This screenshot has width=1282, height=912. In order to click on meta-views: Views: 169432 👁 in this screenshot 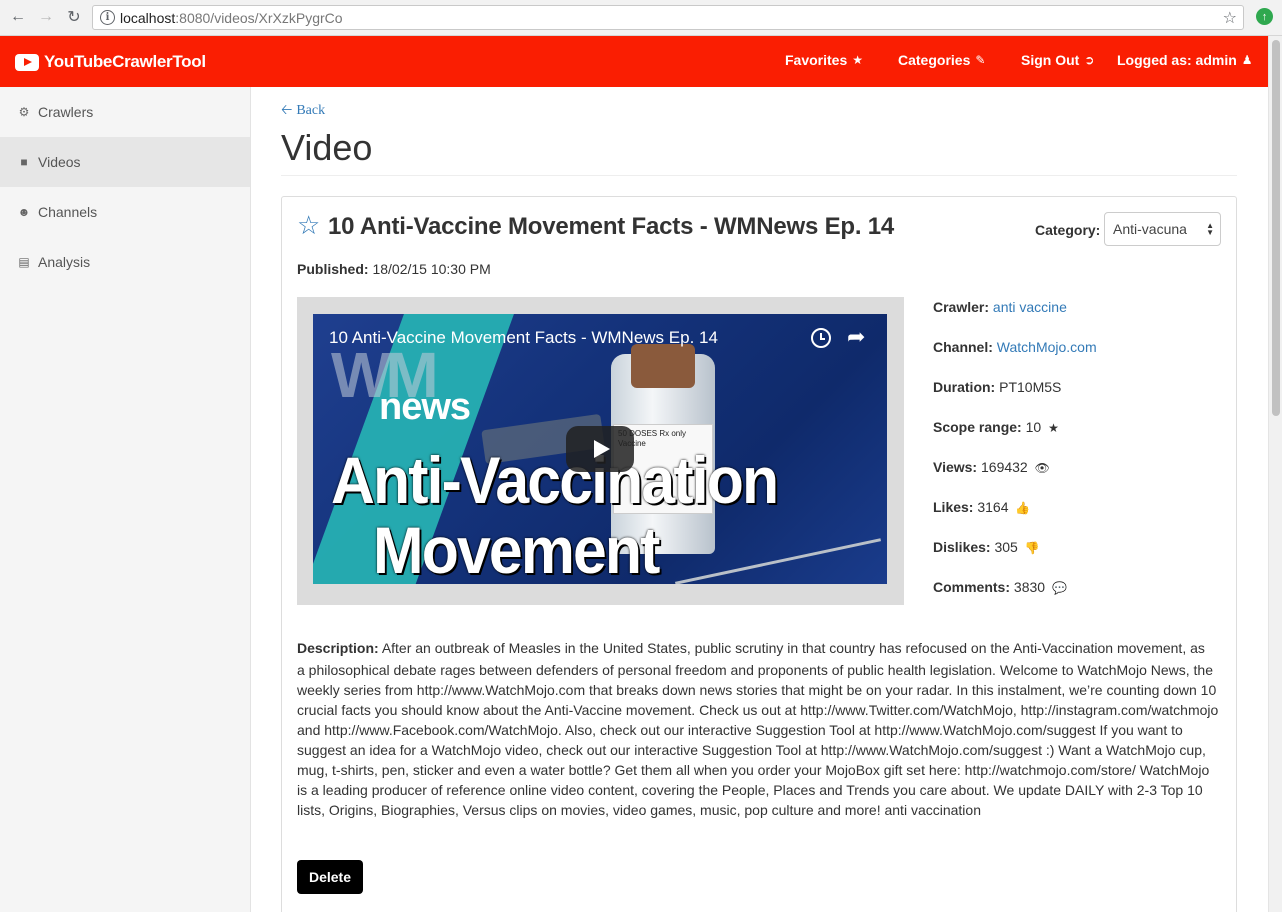, I will do `click(991, 467)`.